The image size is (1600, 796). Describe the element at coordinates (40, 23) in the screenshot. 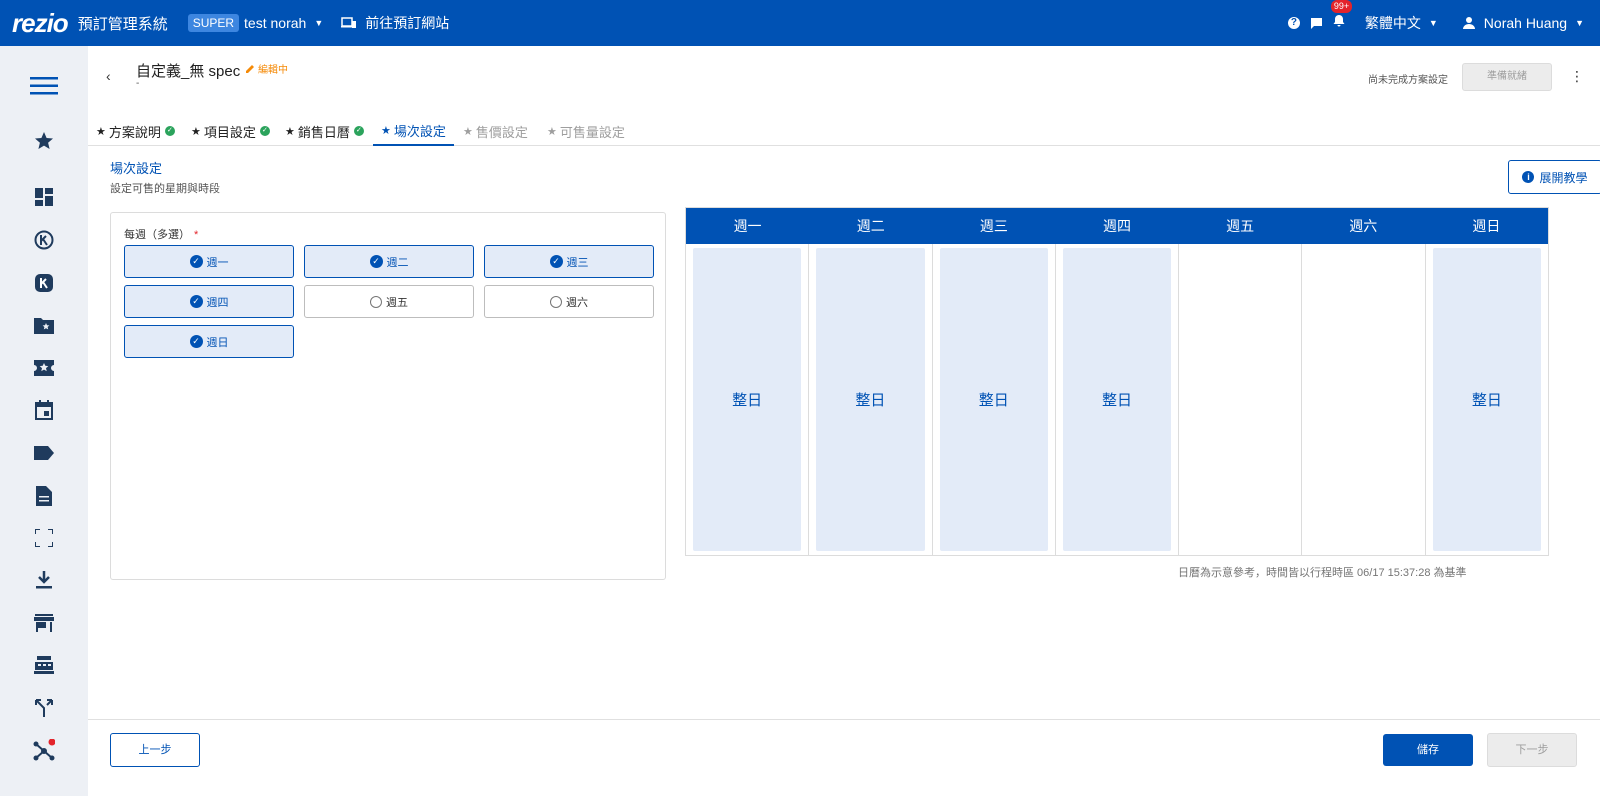

I see `rezio-logo: rezio` at that location.